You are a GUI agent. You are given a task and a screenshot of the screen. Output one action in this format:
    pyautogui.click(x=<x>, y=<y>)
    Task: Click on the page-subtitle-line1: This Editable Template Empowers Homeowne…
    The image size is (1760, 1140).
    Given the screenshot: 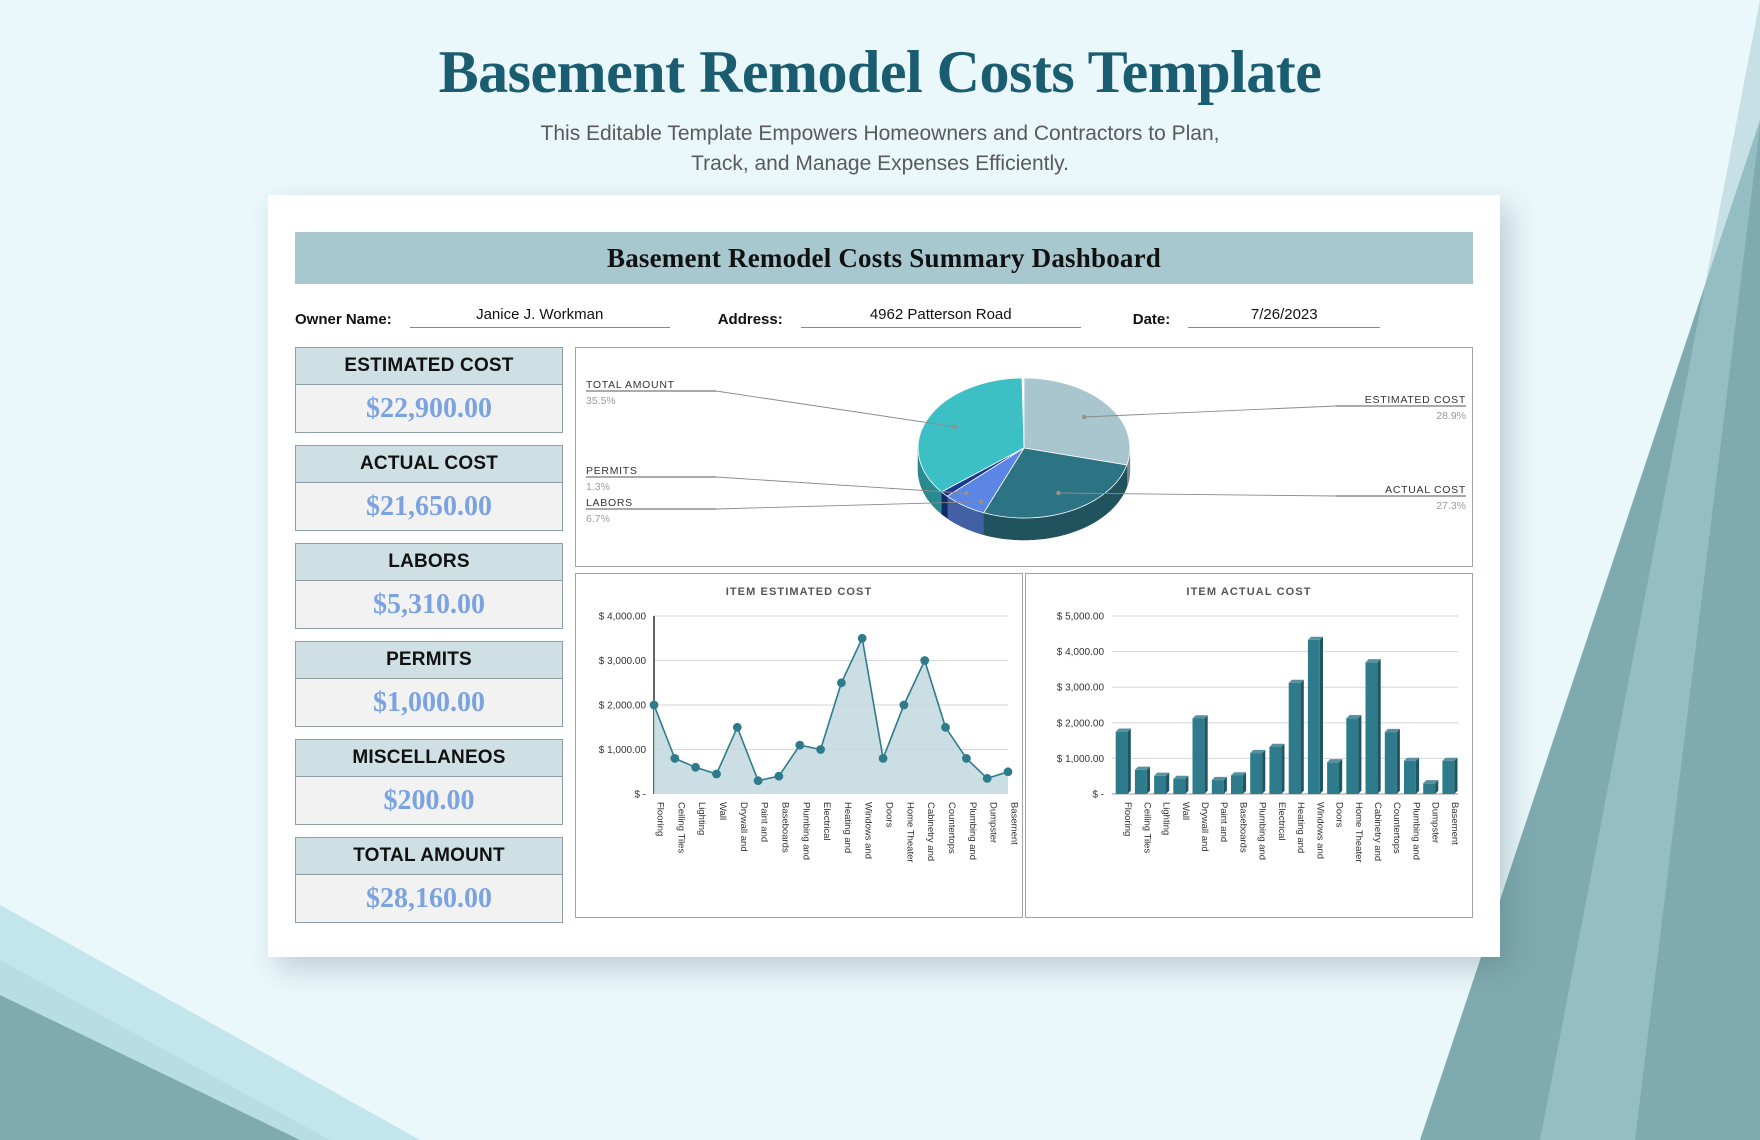 What is the action you would take?
    pyautogui.click(x=880, y=133)
    